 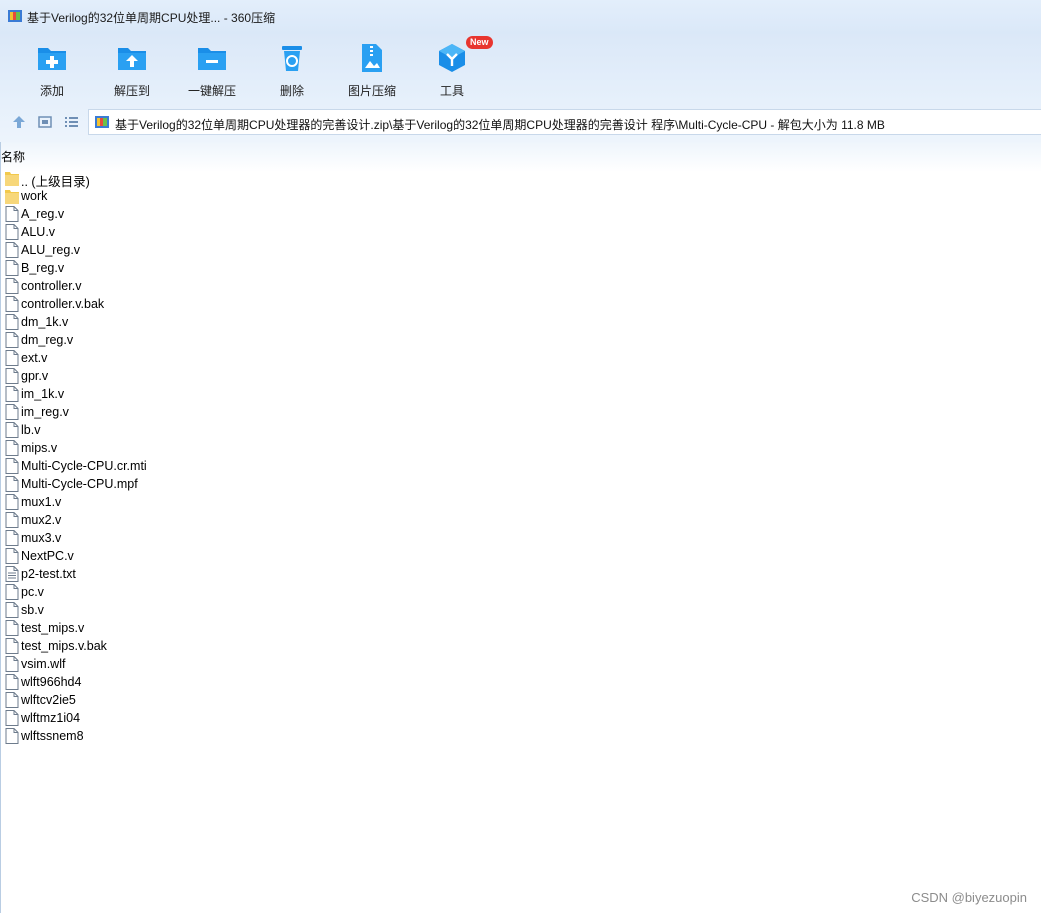 I want to click on file-row: wlftcv2ie5, so click(x=151, y=700).